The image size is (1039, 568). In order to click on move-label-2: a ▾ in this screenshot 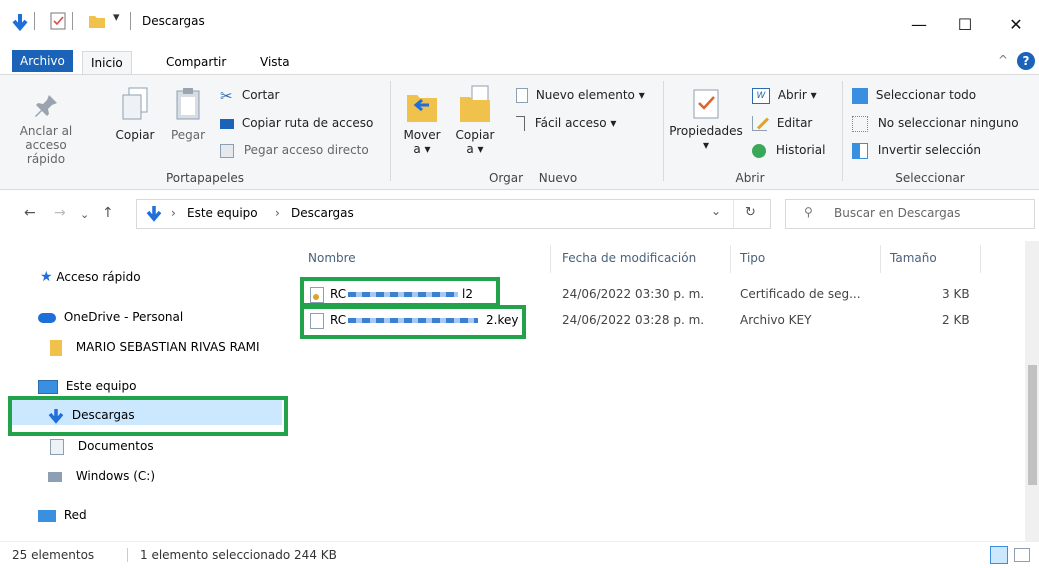, I will do `click(422, 149)`.